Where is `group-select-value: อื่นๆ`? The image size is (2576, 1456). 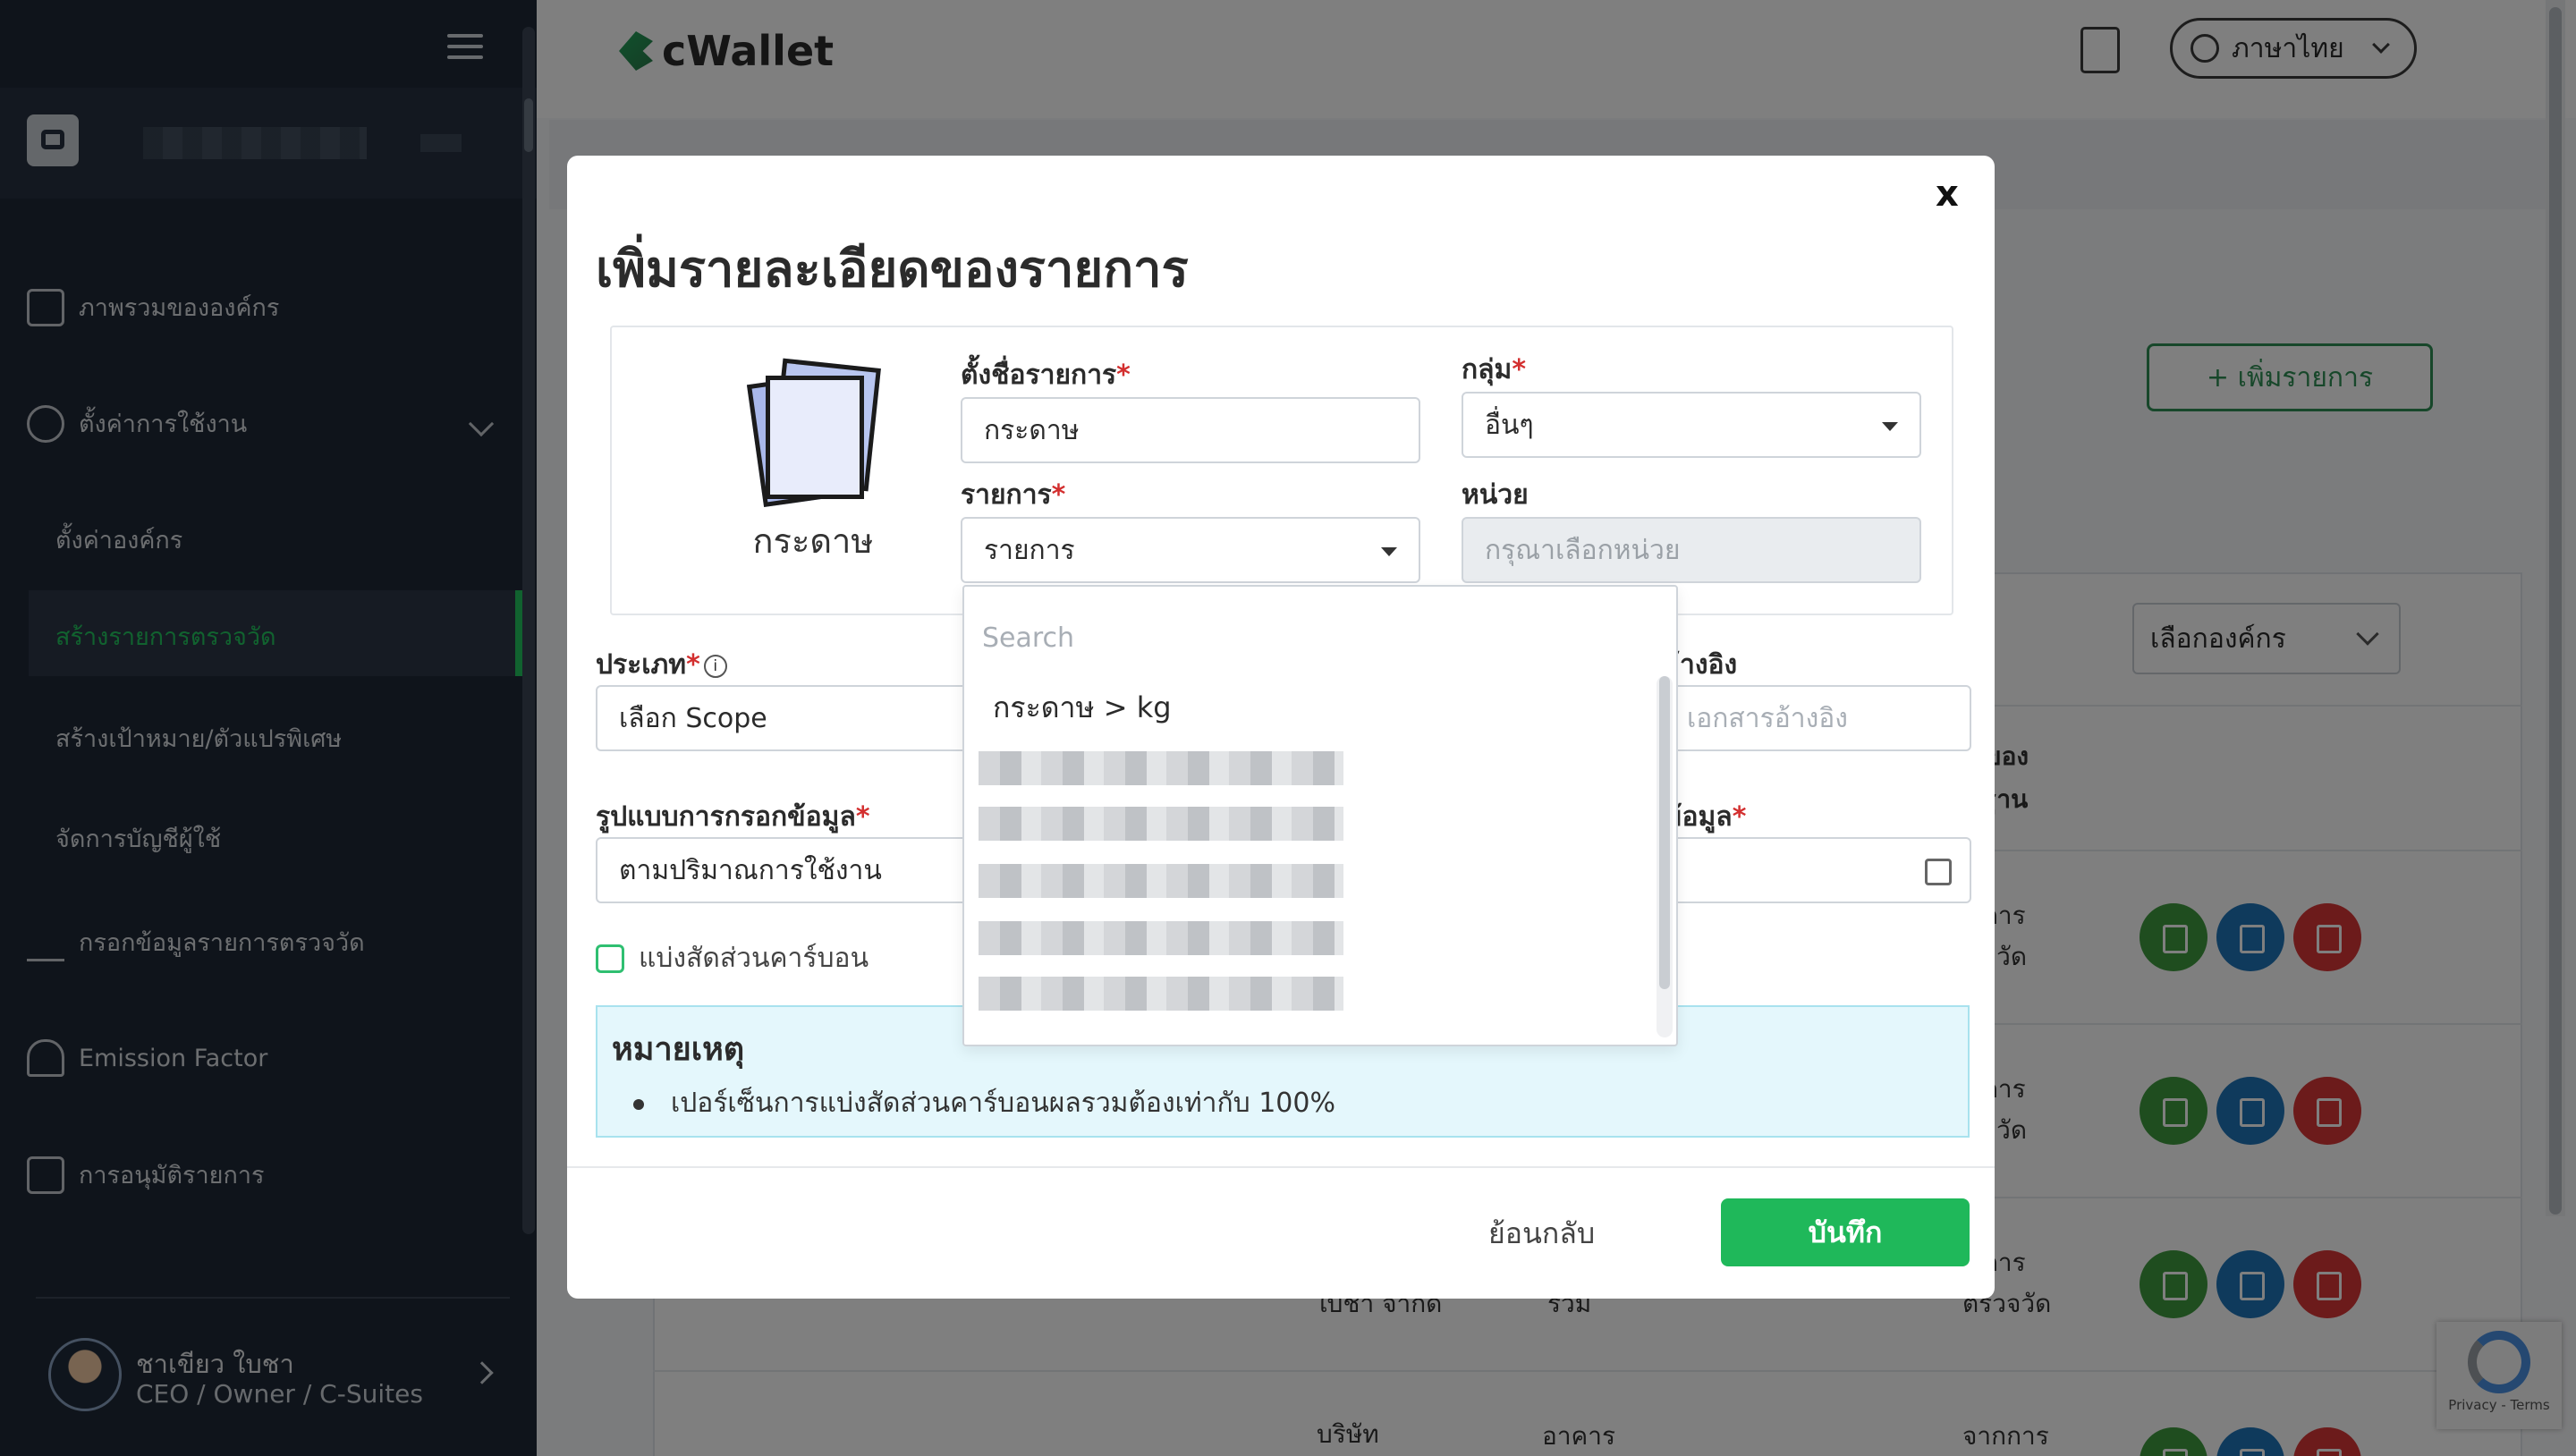
group-select-value: อื่นๆ is located at coordinates (1509, 425).